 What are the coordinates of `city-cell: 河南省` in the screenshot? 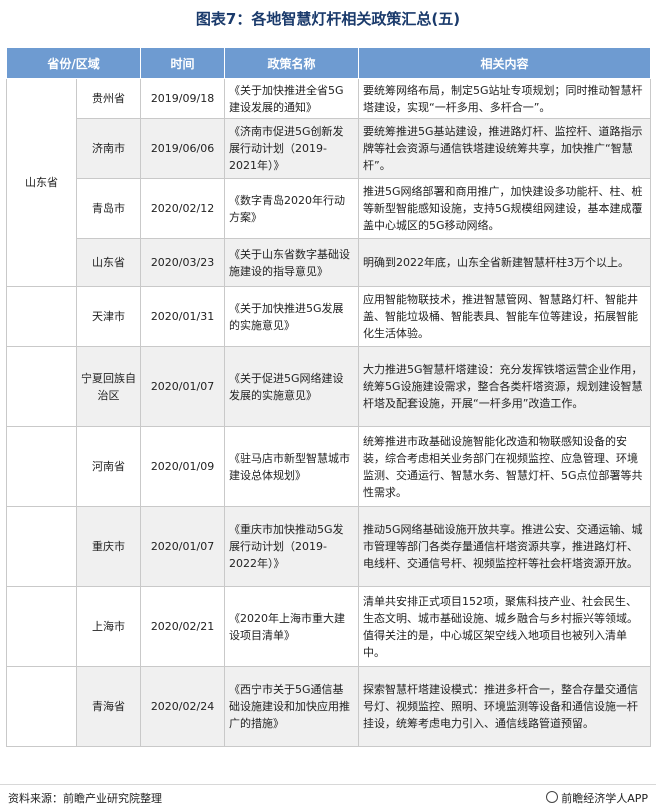 It's located at (108, 466).